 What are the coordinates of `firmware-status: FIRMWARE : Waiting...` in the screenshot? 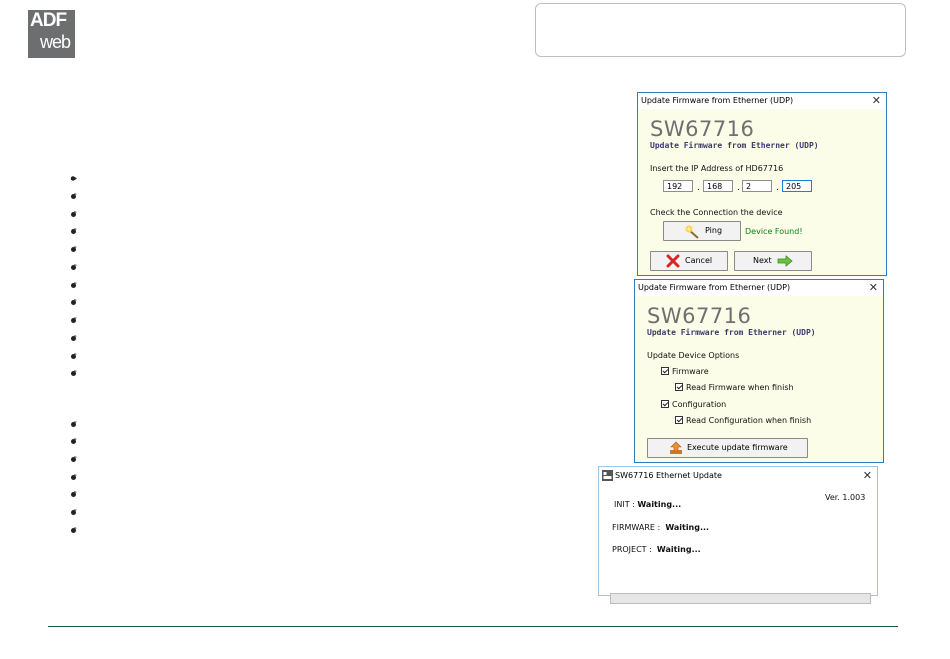 It's located at (660, 527).